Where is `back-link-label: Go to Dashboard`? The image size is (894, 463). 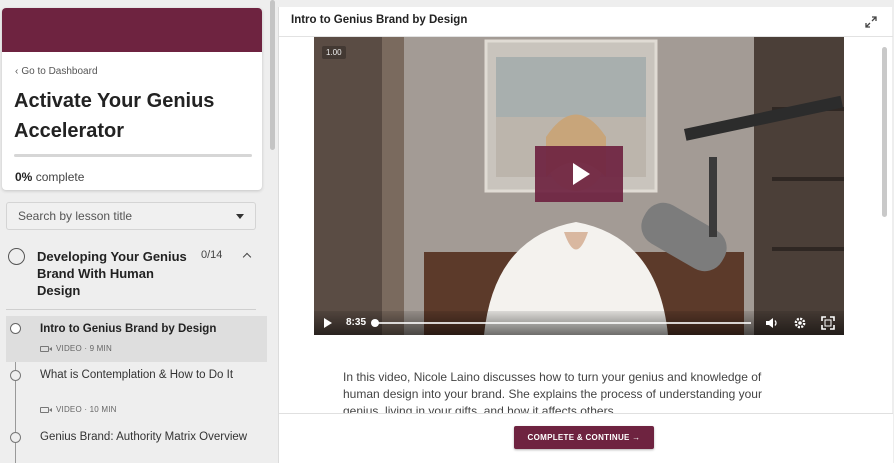 back-link-label: Go to Dashboard is located at coordinates (59, 71).